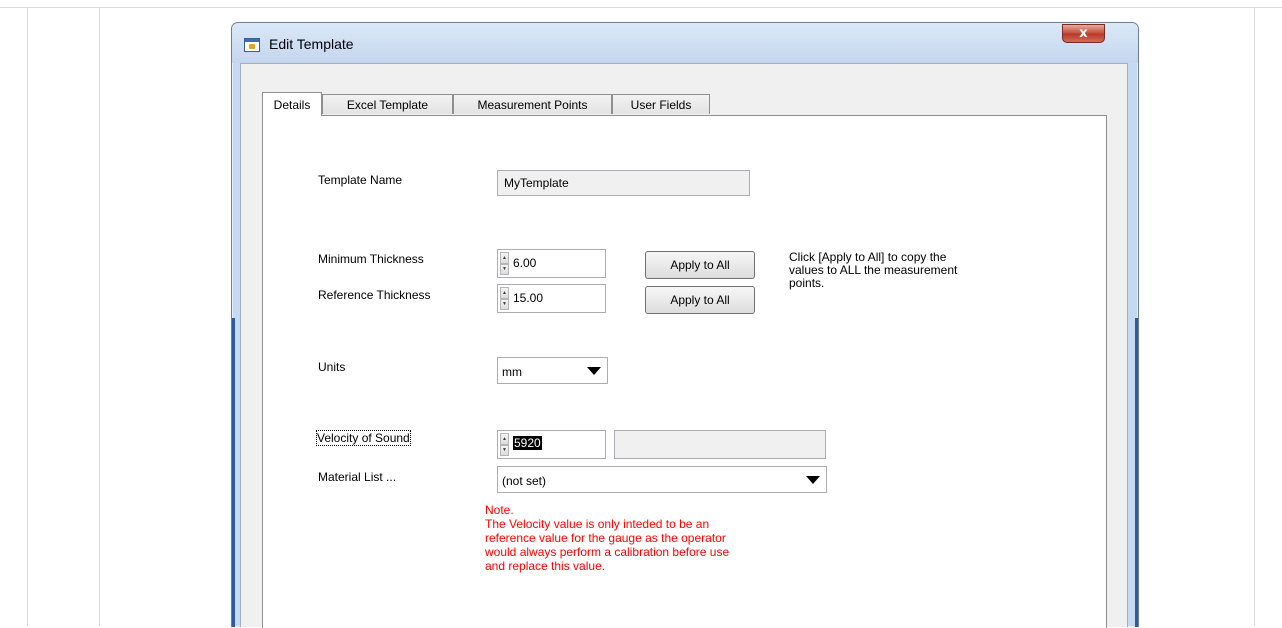  I want to click on tab-label: Details, so click(292, 104).